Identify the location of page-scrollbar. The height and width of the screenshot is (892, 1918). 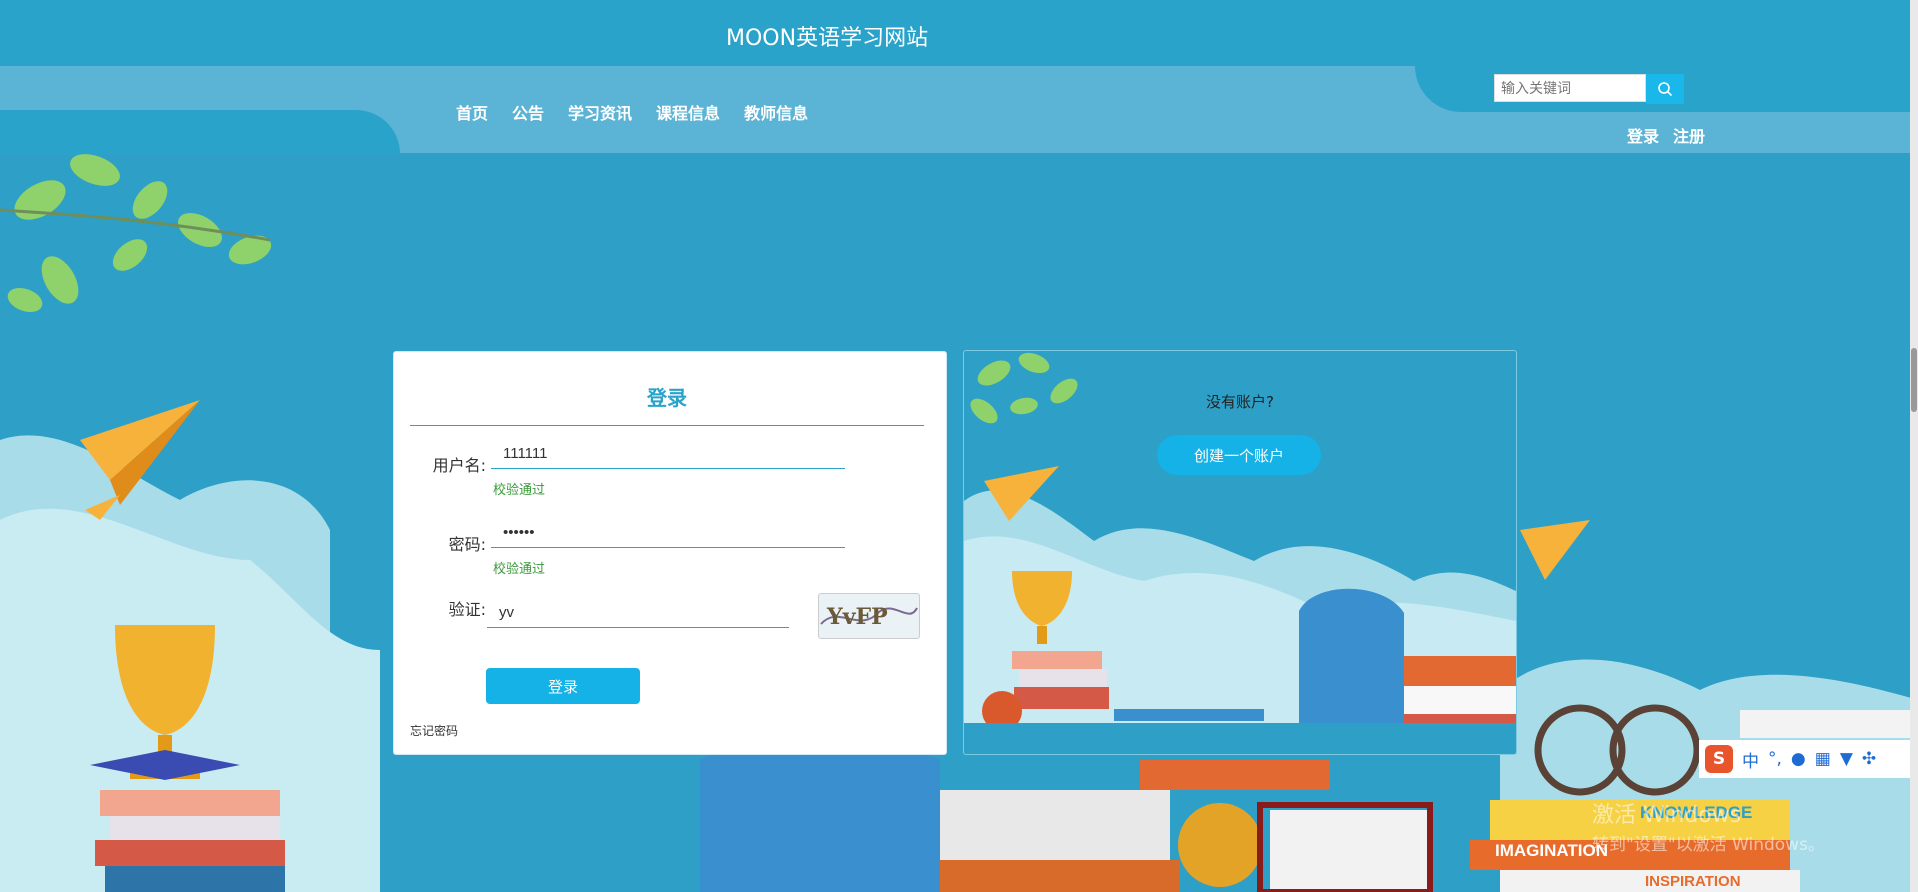
(1914, 446).